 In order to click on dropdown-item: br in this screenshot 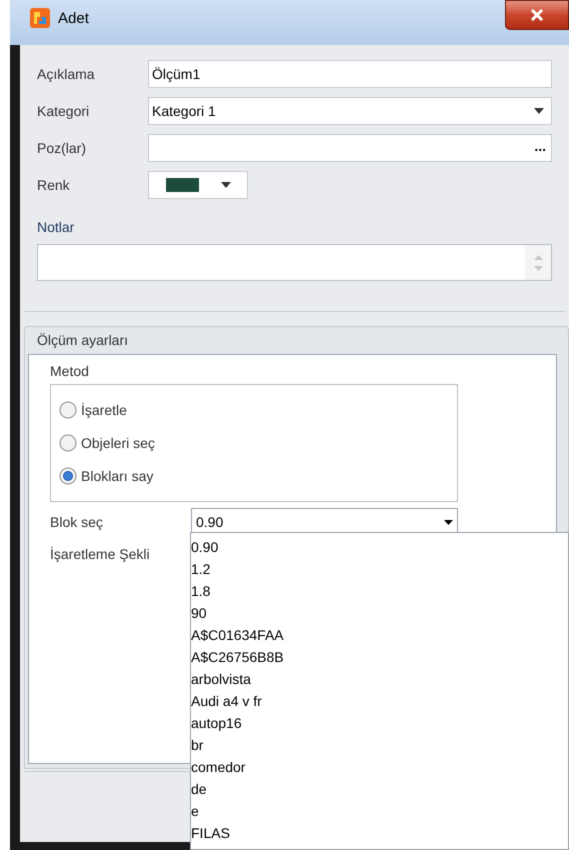, I will do `click(197, 745)`.